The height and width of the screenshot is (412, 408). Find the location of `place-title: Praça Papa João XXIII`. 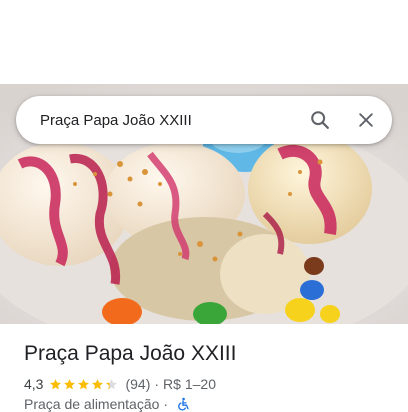

place-title: Praça Papa João XXIII is located at coordinates (130, 353).